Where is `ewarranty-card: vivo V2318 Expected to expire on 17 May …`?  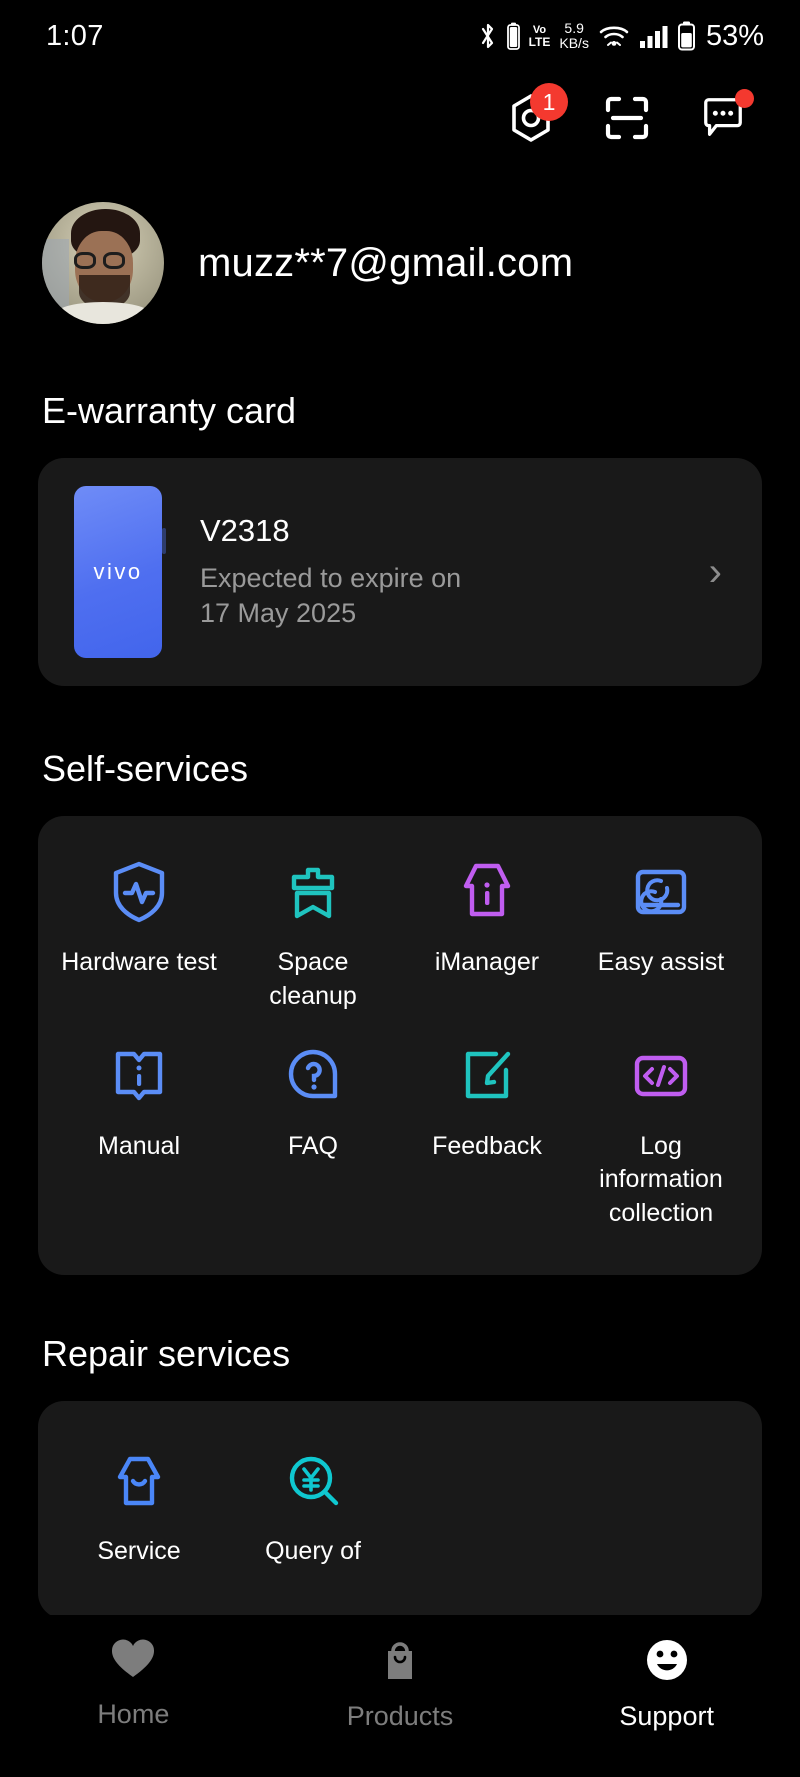
ewarranty-card: vivo V2318 Expected to expire on 17 May … is located at coordinates (400, 572).